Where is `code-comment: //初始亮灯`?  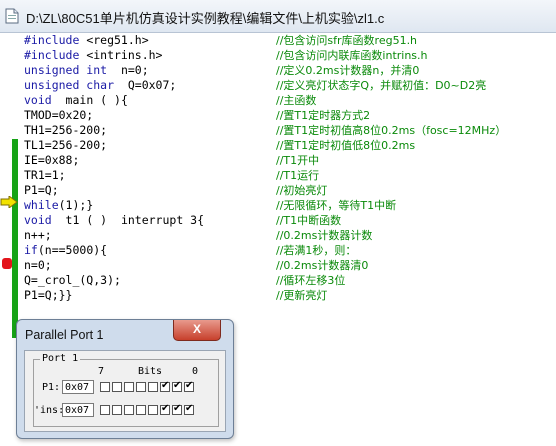
code-comment: //初始亮灯 is located at coordinates (302, 190).